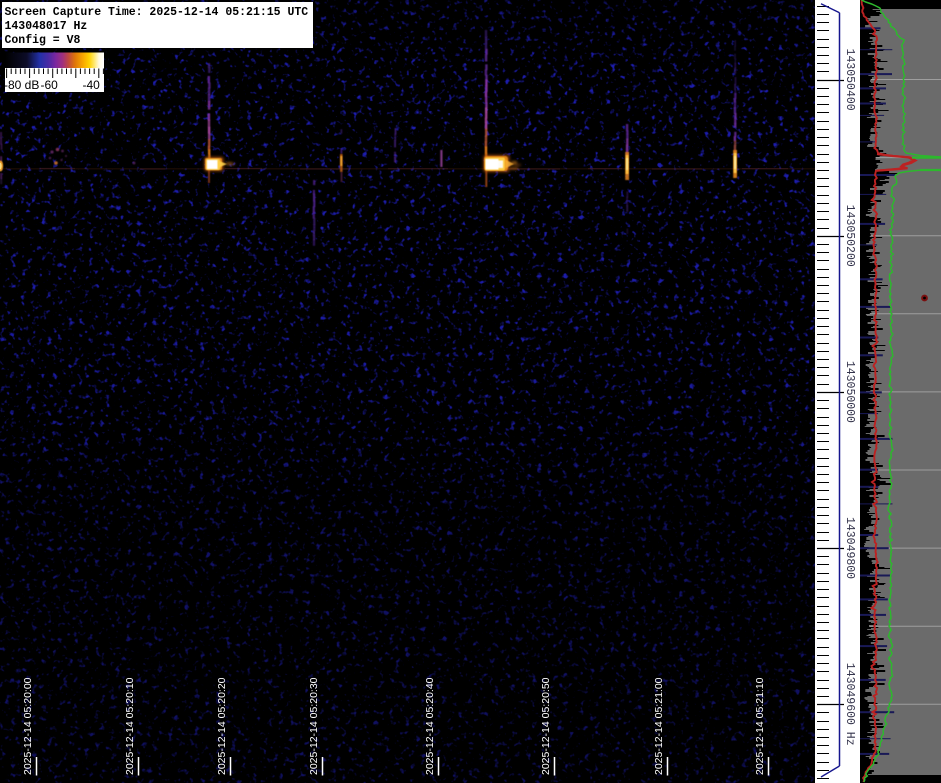 The image size is (941, 783). What do you see at coordinates (46, 26) in the screenshot?
I see `svg-text: 143048017 Hz` at bounding box center [46, 26].